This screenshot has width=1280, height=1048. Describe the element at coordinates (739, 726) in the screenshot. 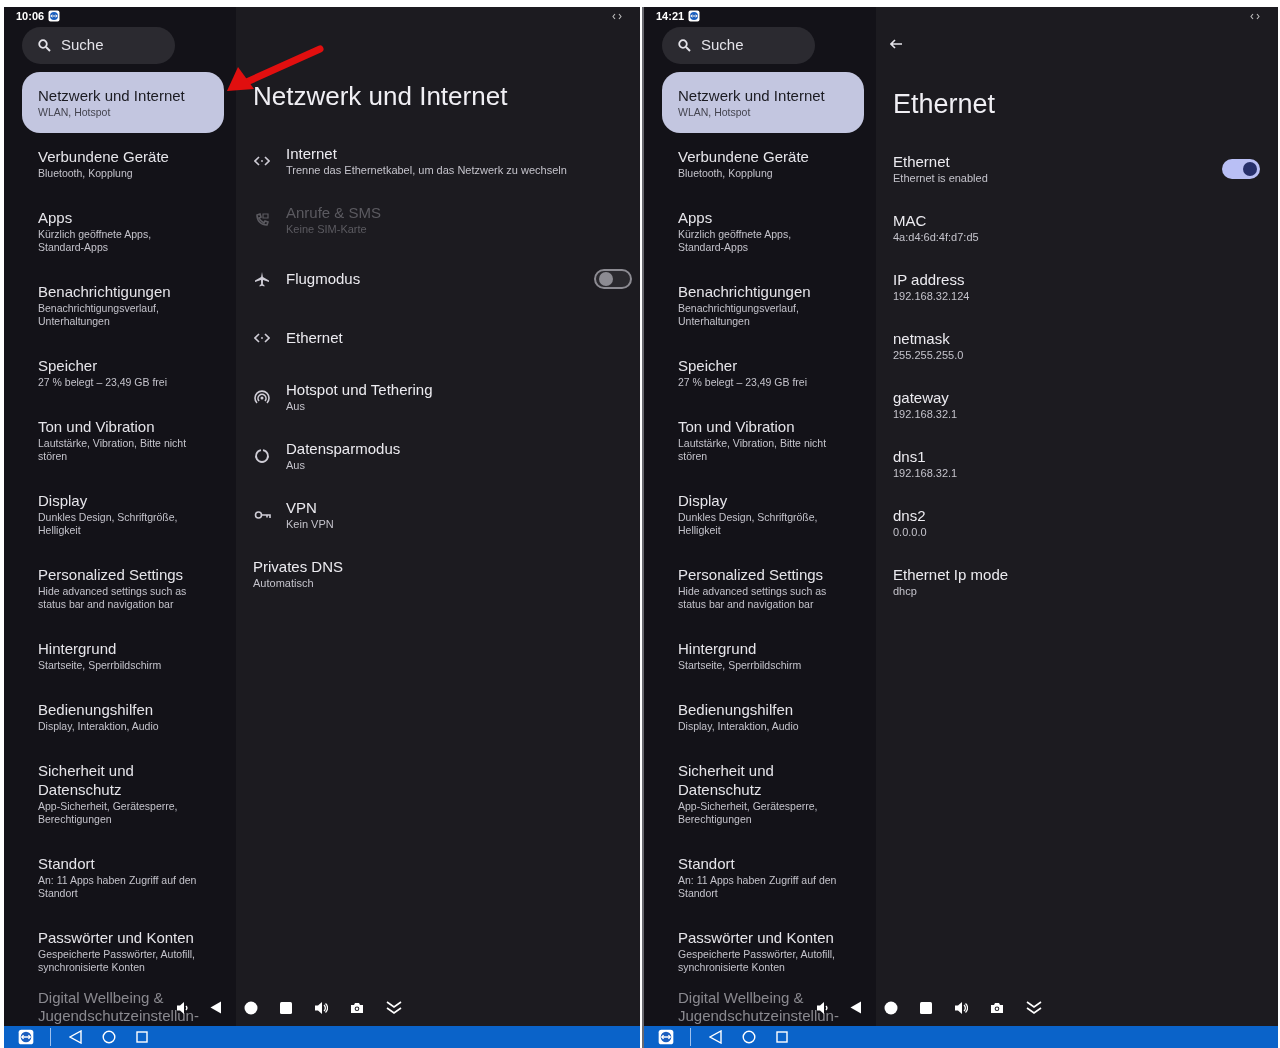

I see `sidebar-item-subtitle: Display, Interaktion, Audio` at that location.